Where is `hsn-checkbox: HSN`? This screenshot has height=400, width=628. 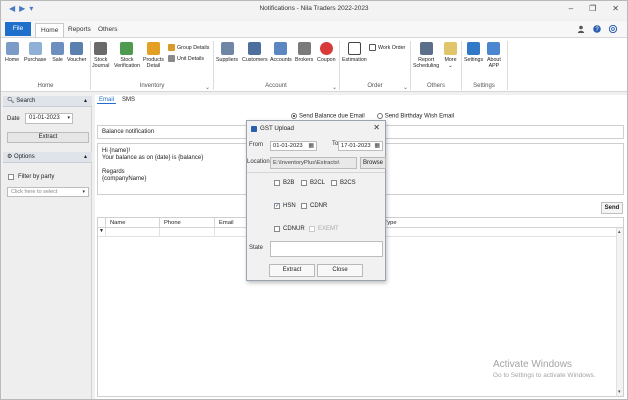 hsn-checkbox: HSN is located at coordinates (285, 205).